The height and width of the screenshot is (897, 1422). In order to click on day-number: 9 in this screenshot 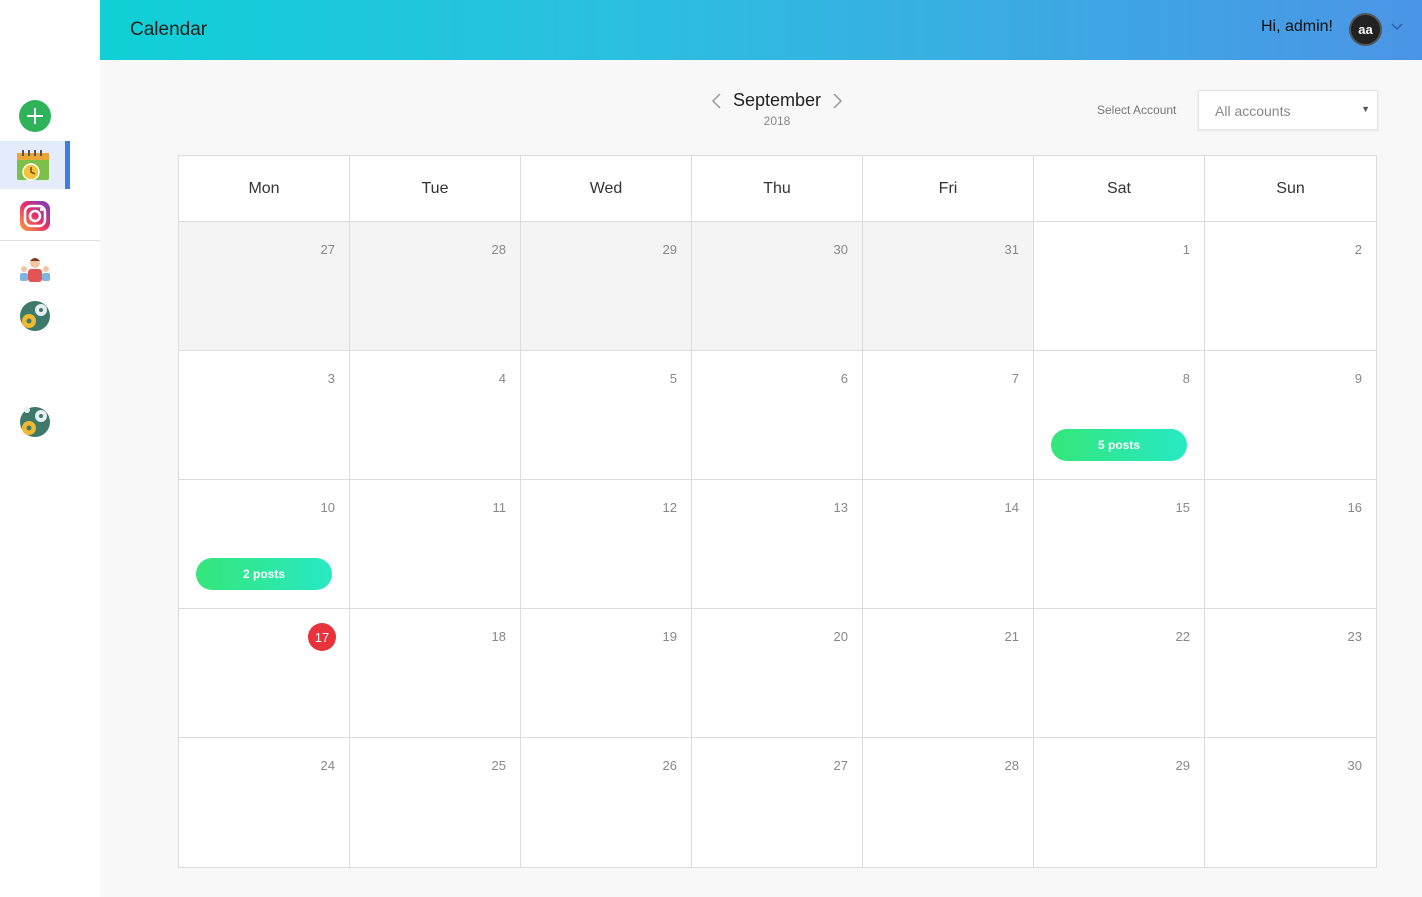, I will do `click(1358, 378)`.